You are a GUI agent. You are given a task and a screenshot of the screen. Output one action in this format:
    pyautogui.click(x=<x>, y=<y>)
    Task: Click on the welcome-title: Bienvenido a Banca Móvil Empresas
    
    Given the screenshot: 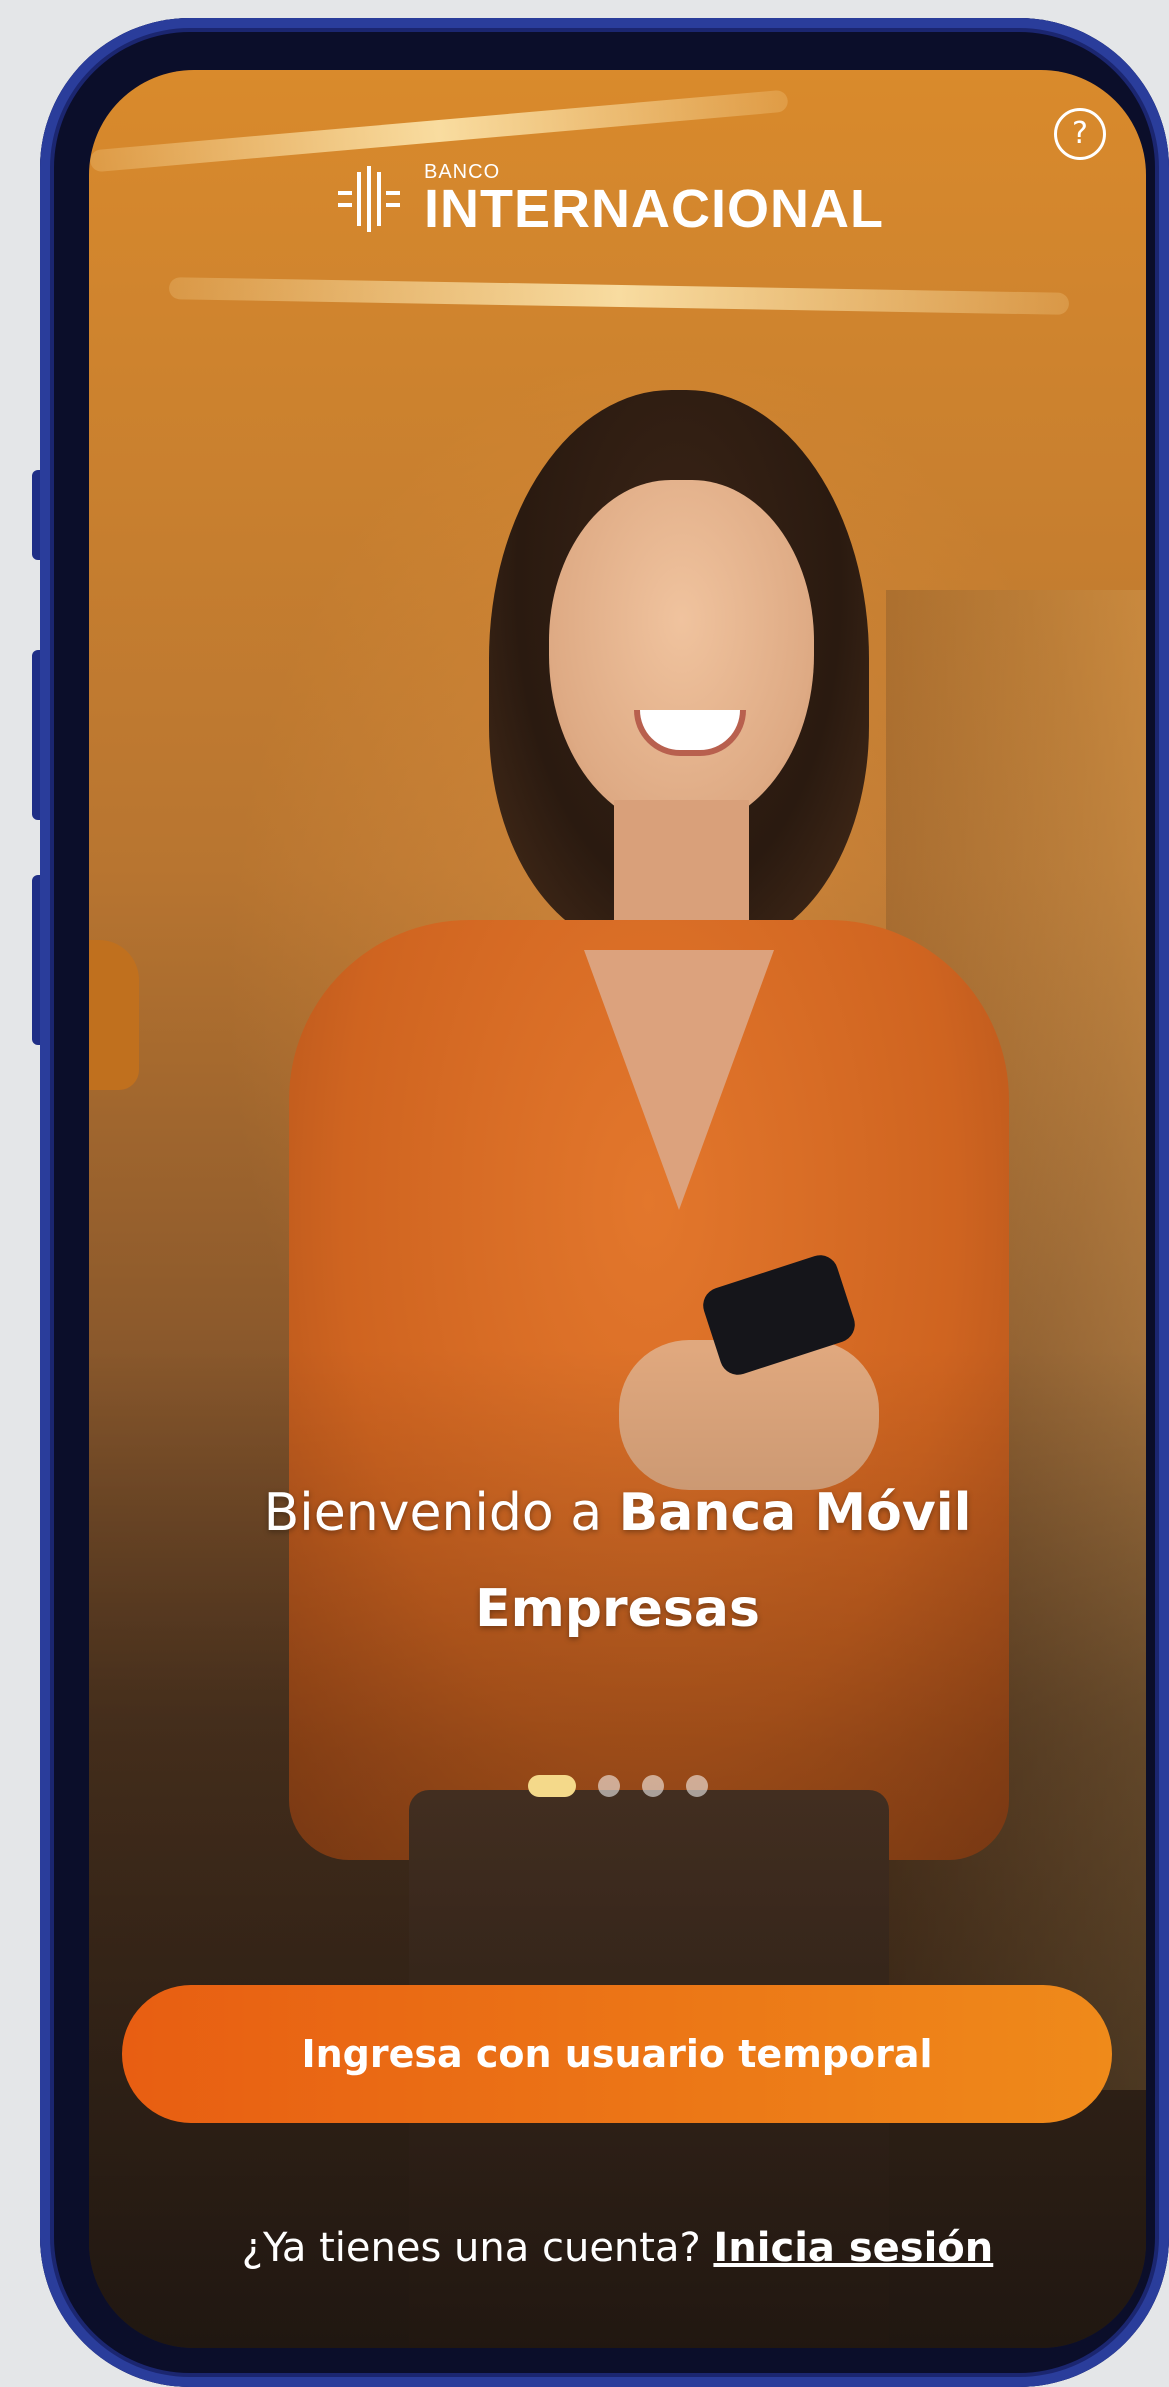 What is the action you would take?
    pyautogui.click(x=617, y=1561)
    